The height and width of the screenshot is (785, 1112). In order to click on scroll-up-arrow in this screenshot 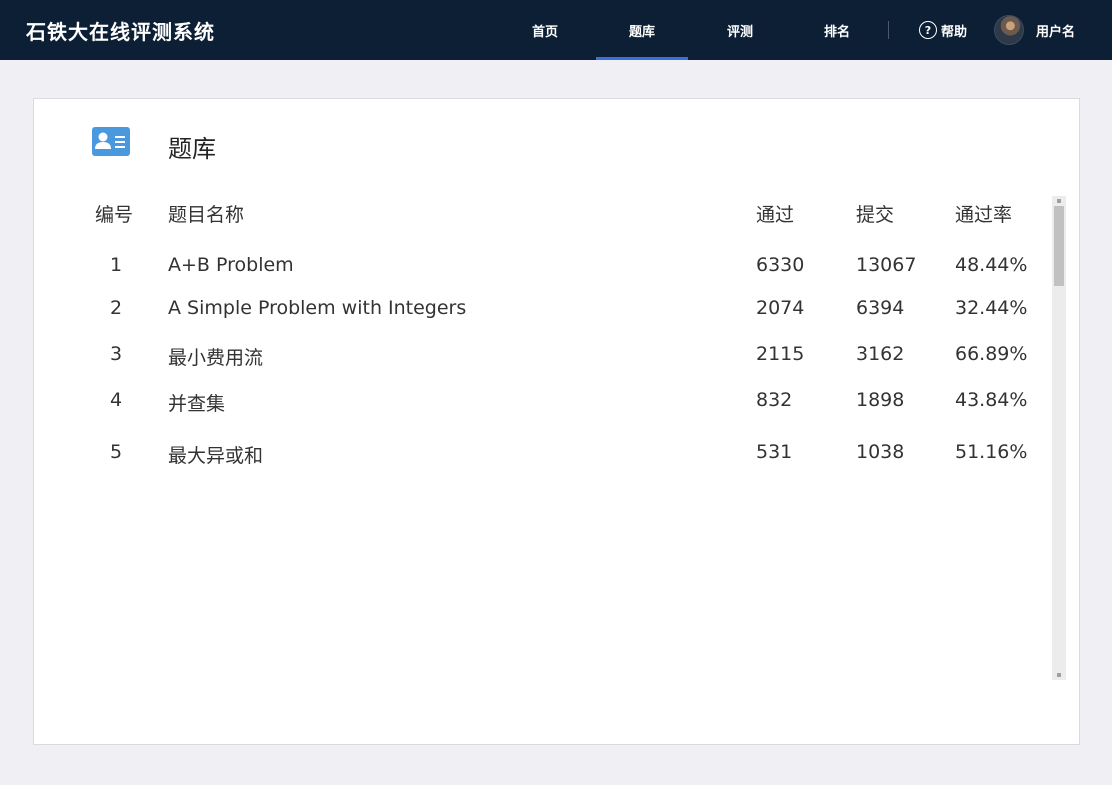, I will do `click(1059, 201)`.